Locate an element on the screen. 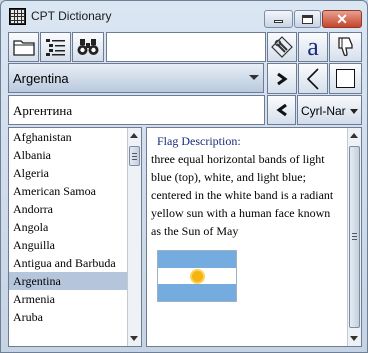 Image resolution: width=368 pixels, height=353 pixels. back-button is located at coordinates (281, 110).